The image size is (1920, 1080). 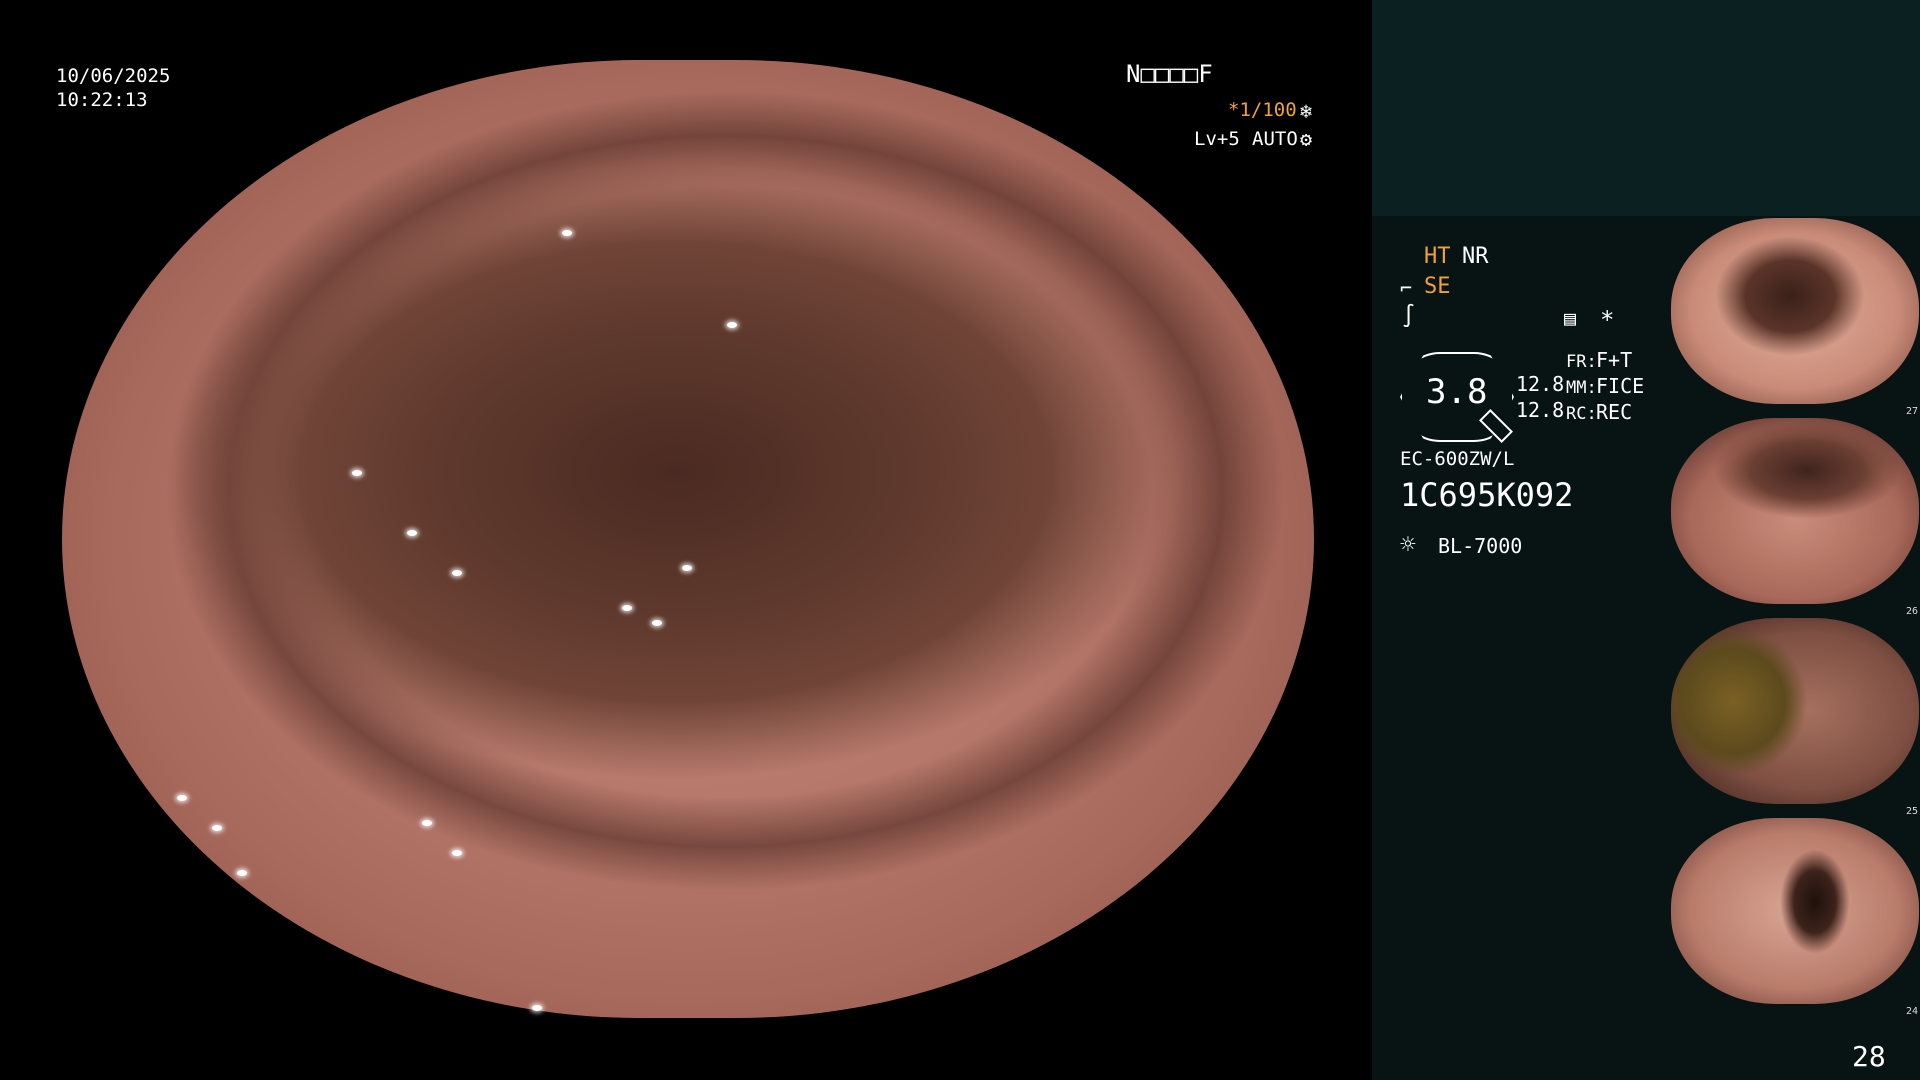 I want to click on se-label: SE, so click(x=1437, y=286).